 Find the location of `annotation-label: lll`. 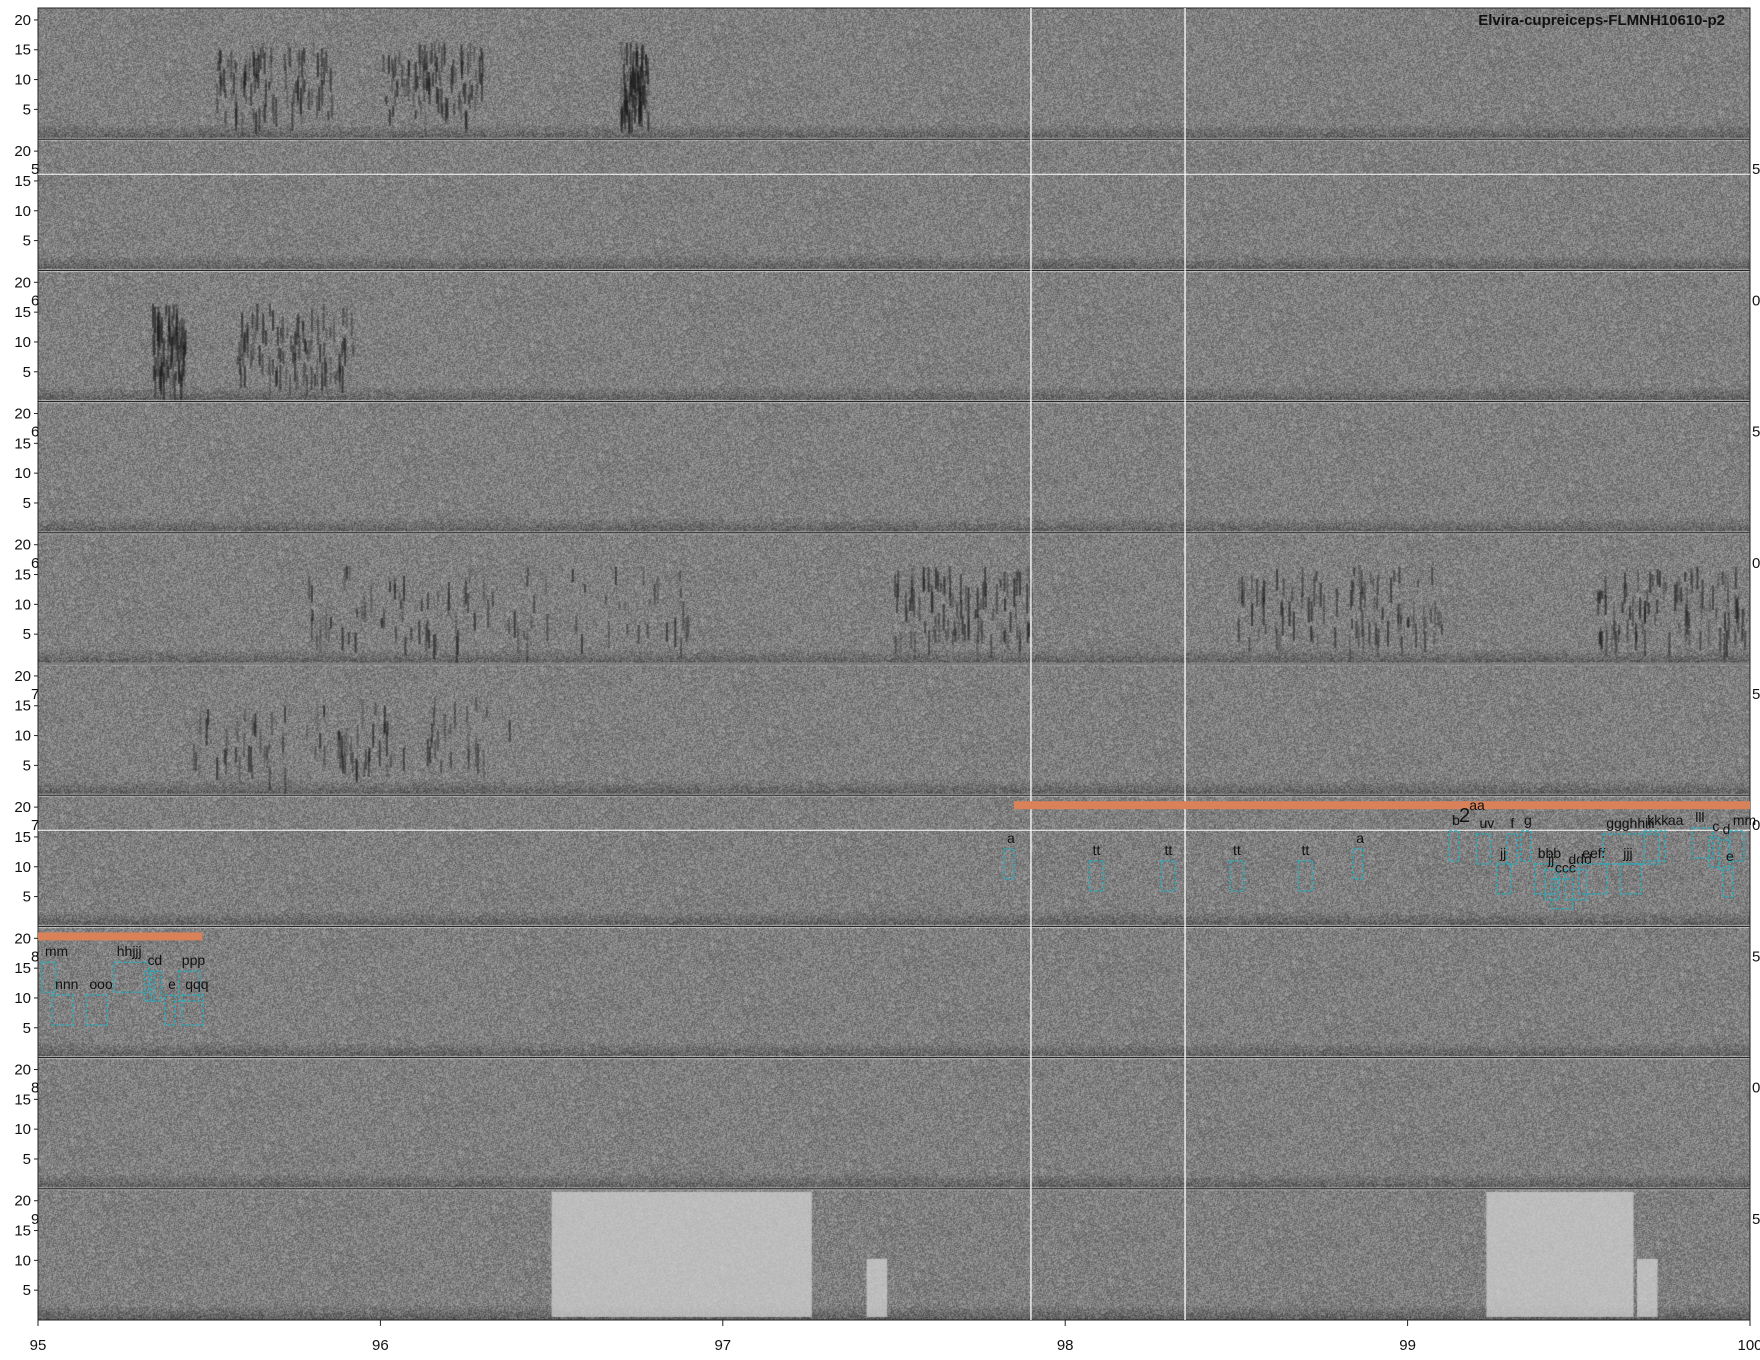

annotation-label: lll is located at coordinates (1699, 817).